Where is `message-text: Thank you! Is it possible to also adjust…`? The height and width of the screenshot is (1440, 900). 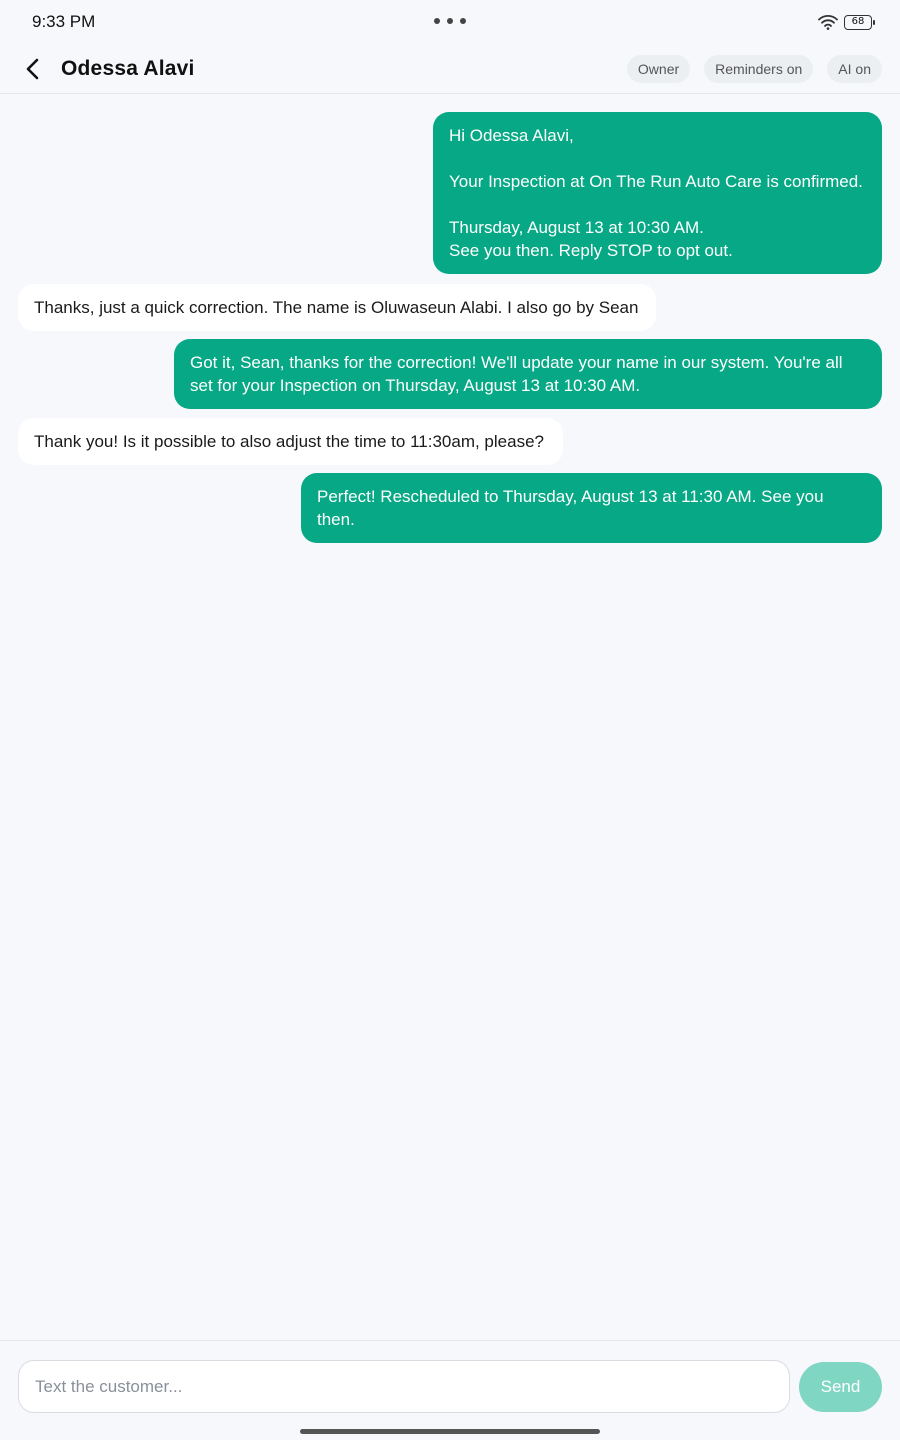
message-text: Thank you! Is it possible to also adjust… is located at coordinates (289, 441).